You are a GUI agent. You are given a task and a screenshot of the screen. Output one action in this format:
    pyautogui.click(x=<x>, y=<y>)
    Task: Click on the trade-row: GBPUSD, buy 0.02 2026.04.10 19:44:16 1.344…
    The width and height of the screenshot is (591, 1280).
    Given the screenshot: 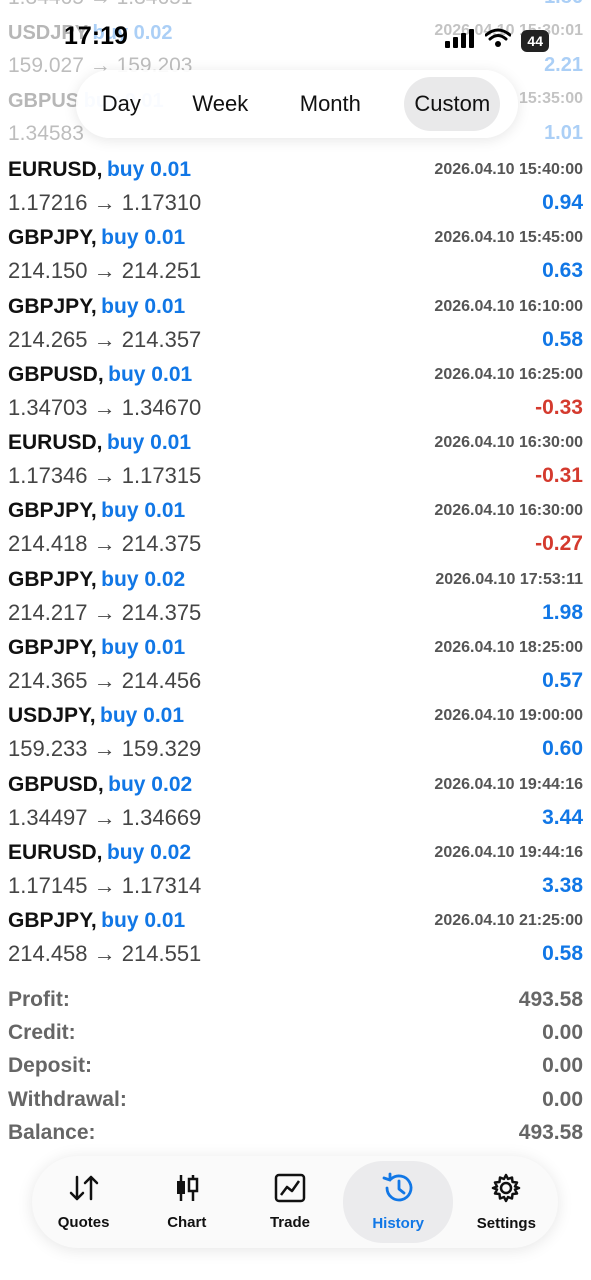 What is the action you would take?
    pyautogui.click(x=295, y=803)
    